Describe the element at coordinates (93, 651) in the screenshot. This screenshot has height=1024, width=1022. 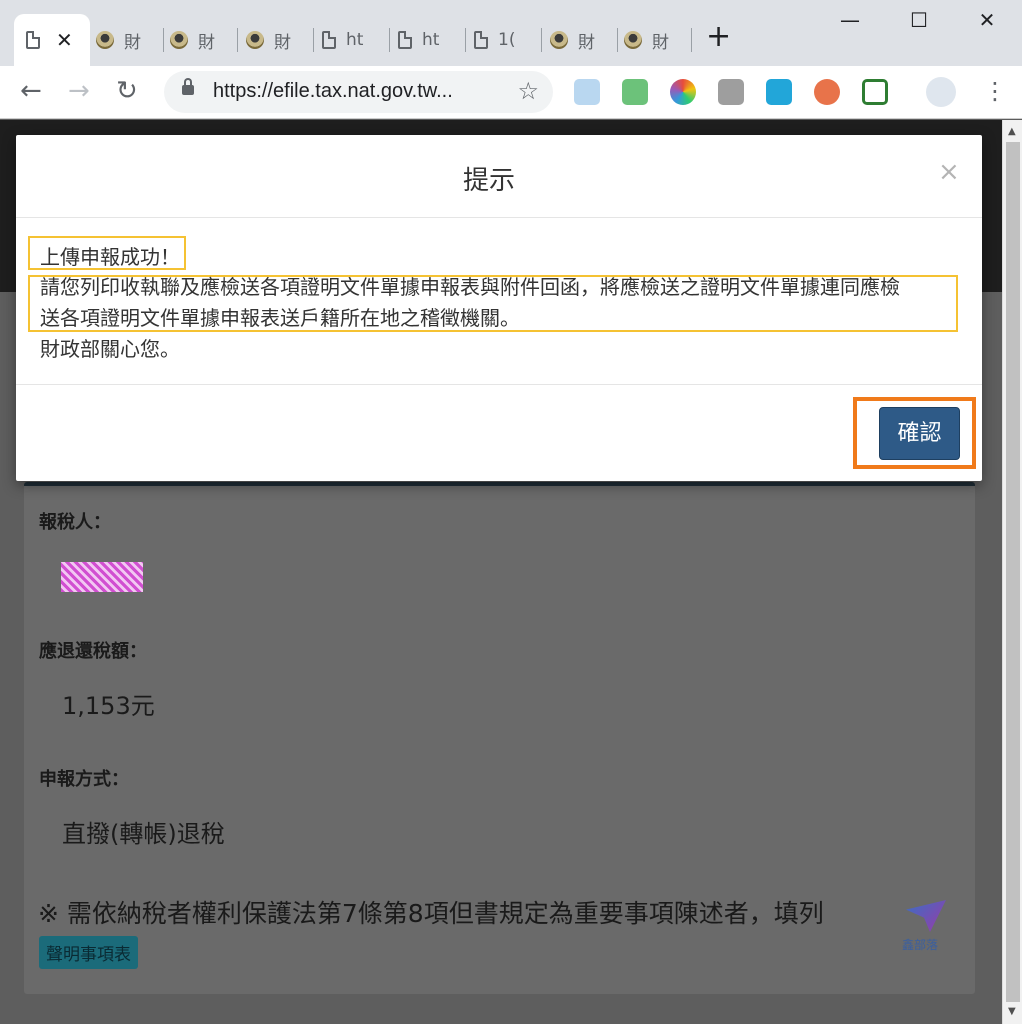
I see `refund-label: 應退還稅額：` at that location.